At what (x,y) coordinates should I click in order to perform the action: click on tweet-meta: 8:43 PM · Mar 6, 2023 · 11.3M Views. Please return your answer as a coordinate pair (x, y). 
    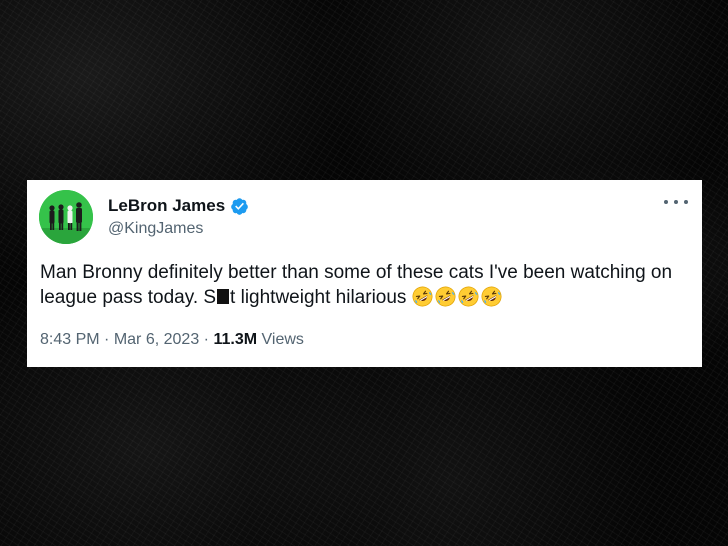
    Looking at the image, I should click on (172, 340).